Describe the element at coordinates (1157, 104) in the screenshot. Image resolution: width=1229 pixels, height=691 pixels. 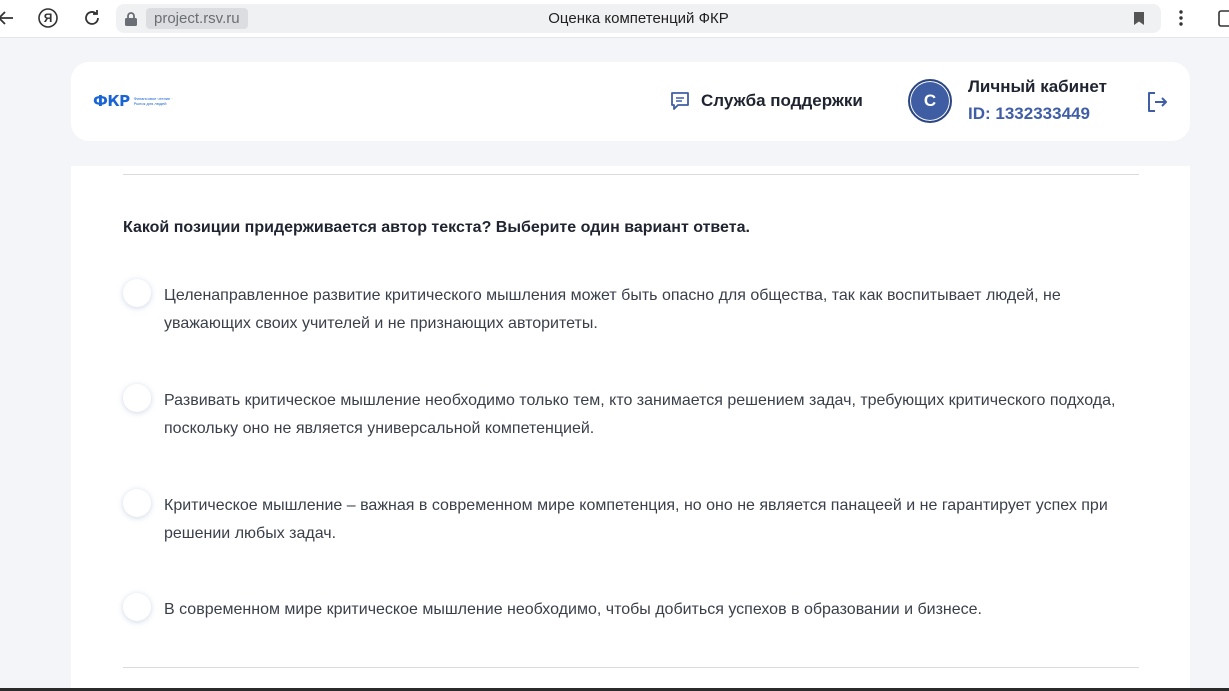
I see `logout-icon` at that location.